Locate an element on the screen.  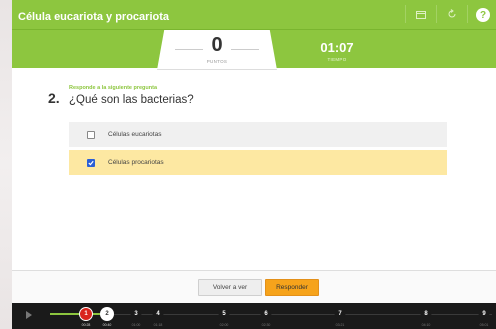
timeline-time-7: 03:21 is located at coordinates (340, 325).